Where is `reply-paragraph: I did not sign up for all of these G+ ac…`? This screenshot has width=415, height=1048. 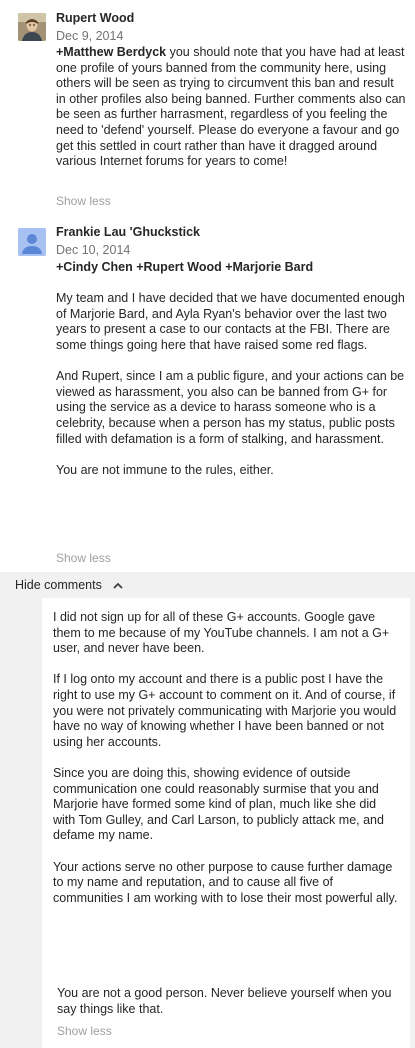
reply-paragraph: I did not sign up for all of these G+ ac… is located at coordinates (221, 633).